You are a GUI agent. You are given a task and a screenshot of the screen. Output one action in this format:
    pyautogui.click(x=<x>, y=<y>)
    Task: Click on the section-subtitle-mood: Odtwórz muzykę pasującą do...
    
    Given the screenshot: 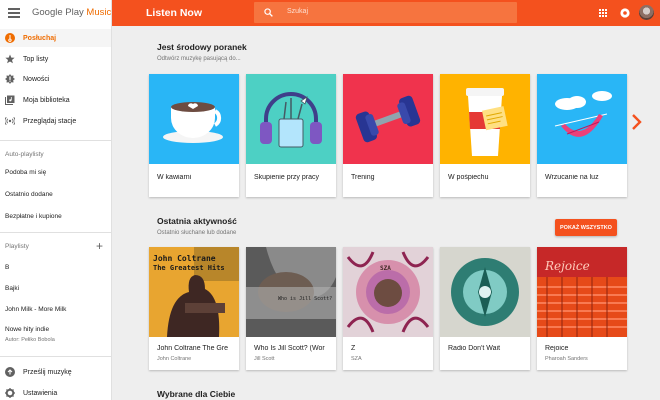 What is the action you would take?
    pyautogui.click(x=199, y=59)
    